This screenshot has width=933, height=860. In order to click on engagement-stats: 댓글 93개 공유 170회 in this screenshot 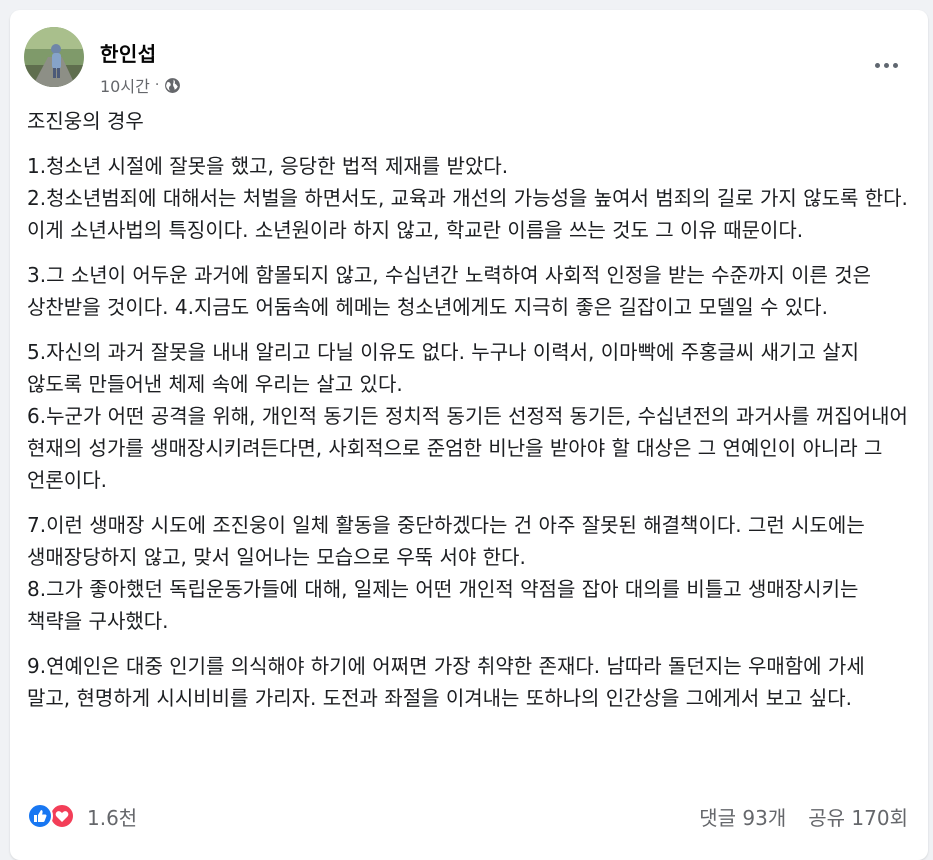, I will do `click(803, 816)`.